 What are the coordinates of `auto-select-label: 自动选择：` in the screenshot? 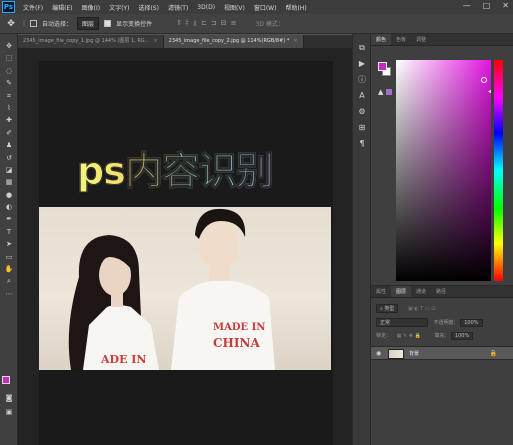 It's located at (57, 24).